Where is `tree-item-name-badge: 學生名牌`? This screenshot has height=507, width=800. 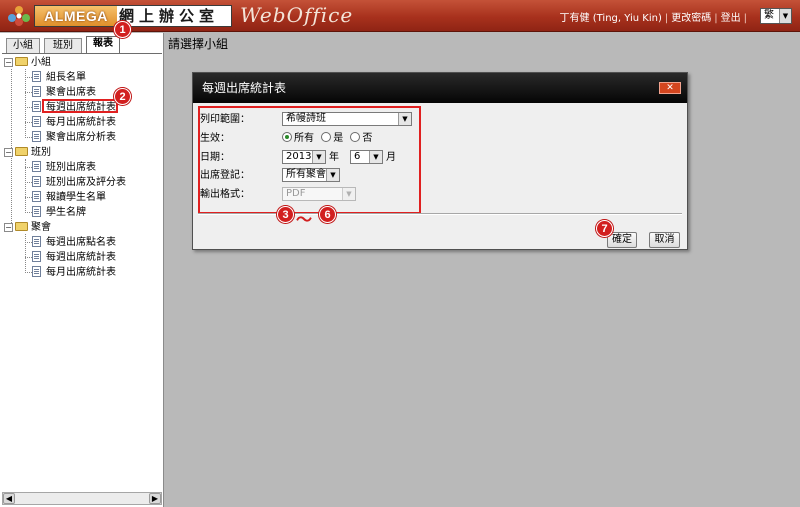
tree-item-name-badge: 學生名牌 is located at coordinates (59, 212).